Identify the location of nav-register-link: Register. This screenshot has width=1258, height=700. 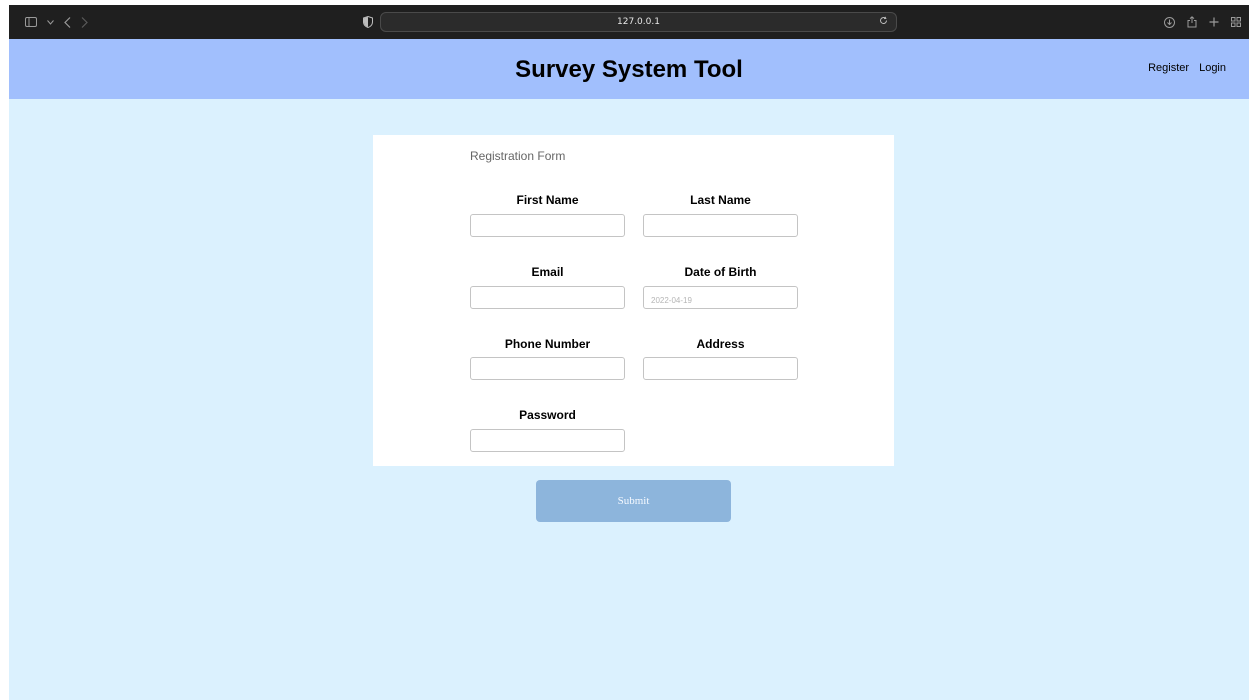
(1168, 68).